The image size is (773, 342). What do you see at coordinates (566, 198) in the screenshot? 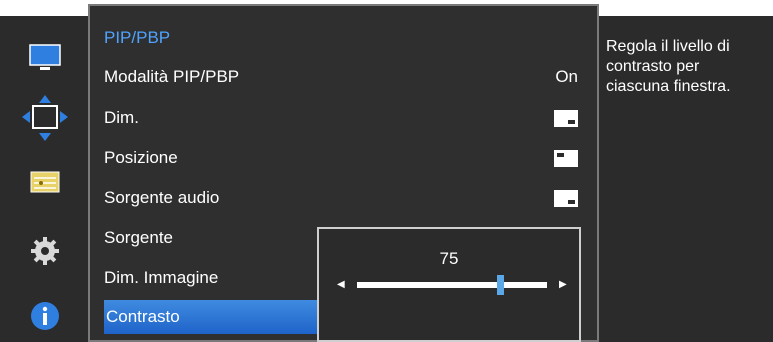
I see `audio-source-icon` at bounding box center [566, 198].